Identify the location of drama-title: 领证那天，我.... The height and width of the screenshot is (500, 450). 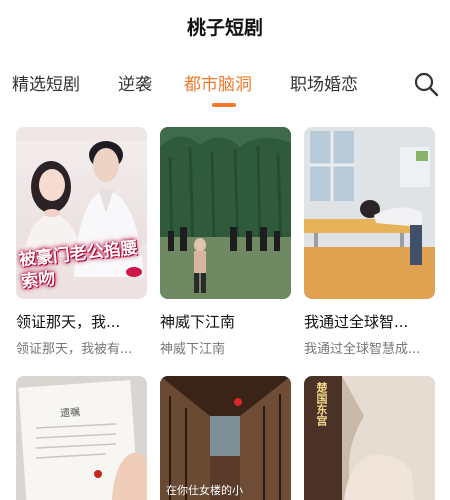
(68, 322).